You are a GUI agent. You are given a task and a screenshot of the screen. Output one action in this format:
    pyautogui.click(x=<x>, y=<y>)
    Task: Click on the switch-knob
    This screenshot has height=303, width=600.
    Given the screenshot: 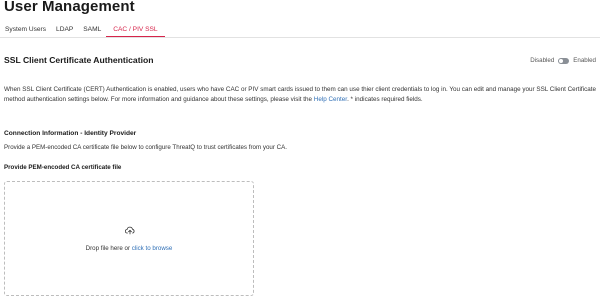 What is the action you would take?
    pyautogui.click(x=561, y=60)
    